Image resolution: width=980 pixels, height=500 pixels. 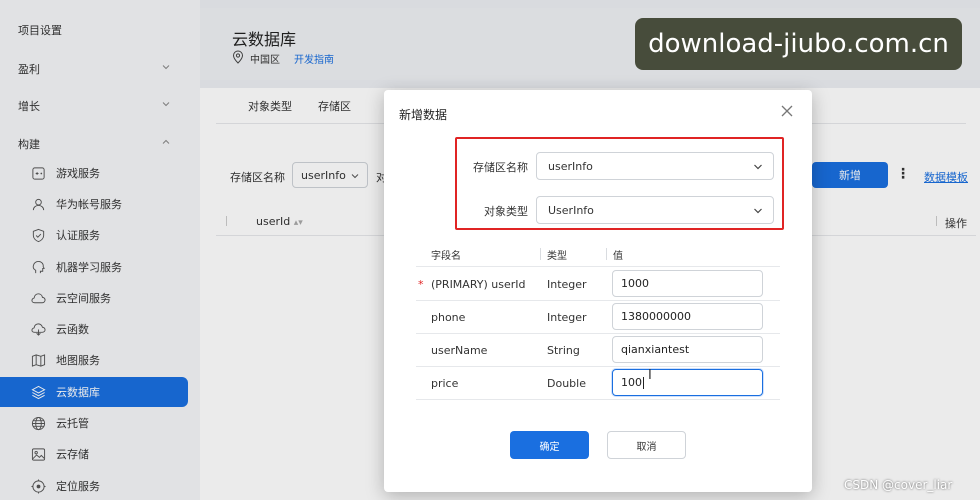 What do you see at coordinates (423, 115) in the screenshot?
I see `dialog-title: 新增数据` at bounding box center [423, 115].